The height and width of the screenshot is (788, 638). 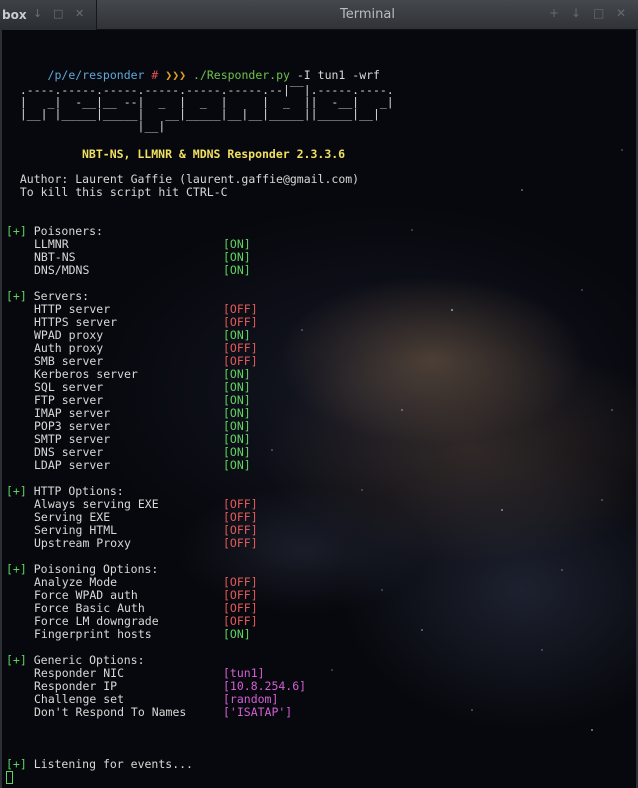 I want to click on status-value: [OFF], so click(x=240, y=543).